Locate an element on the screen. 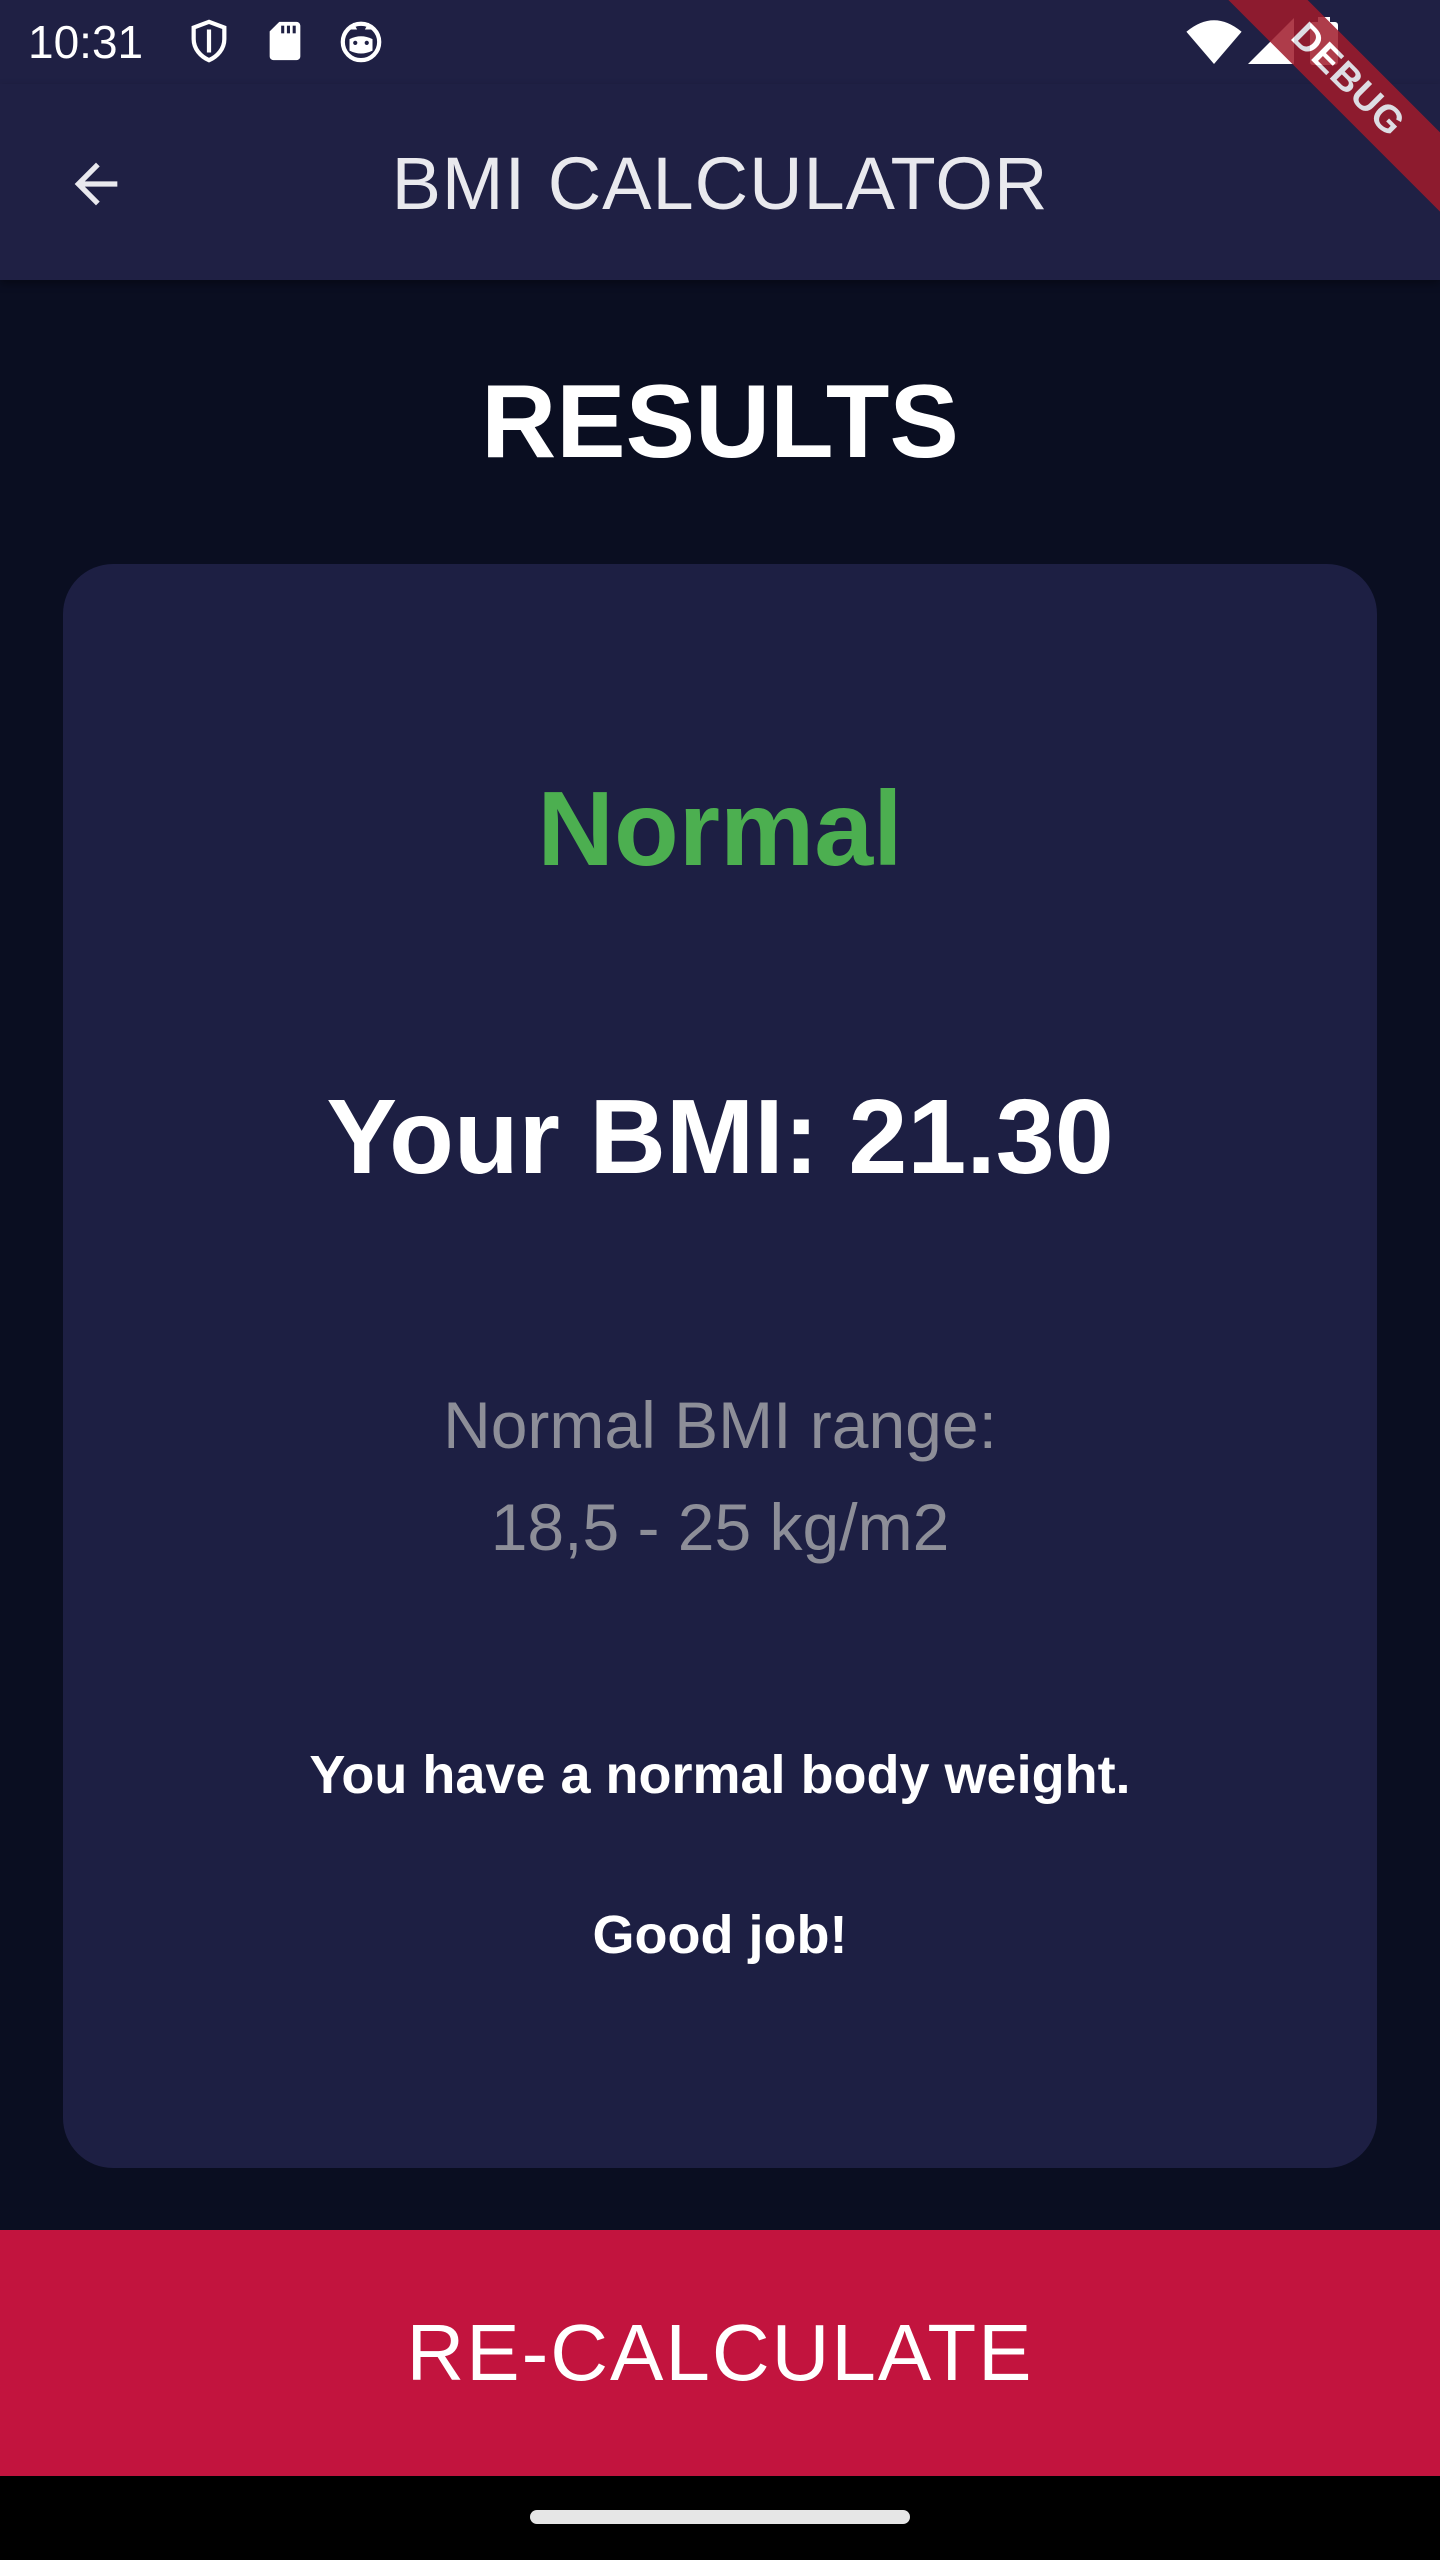  recalculate-button-label: RE-CALCULATE is located at coordinates (720, 2352).